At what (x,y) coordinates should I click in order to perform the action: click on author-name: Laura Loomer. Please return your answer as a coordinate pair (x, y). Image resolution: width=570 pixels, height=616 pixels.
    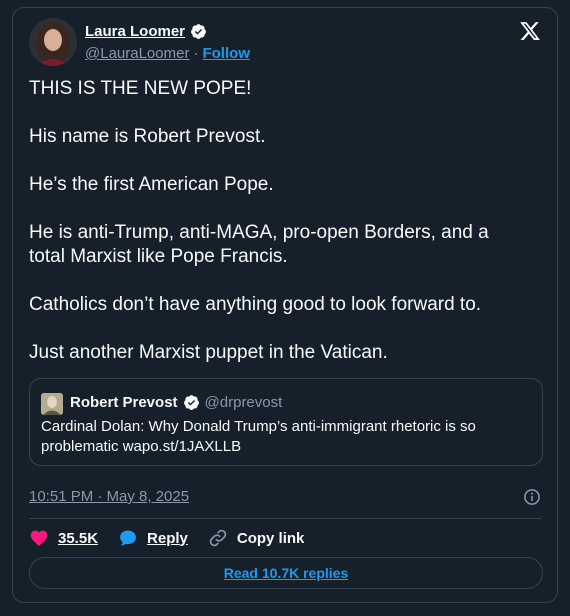
    Looking at the image, I should click on (135, 31).